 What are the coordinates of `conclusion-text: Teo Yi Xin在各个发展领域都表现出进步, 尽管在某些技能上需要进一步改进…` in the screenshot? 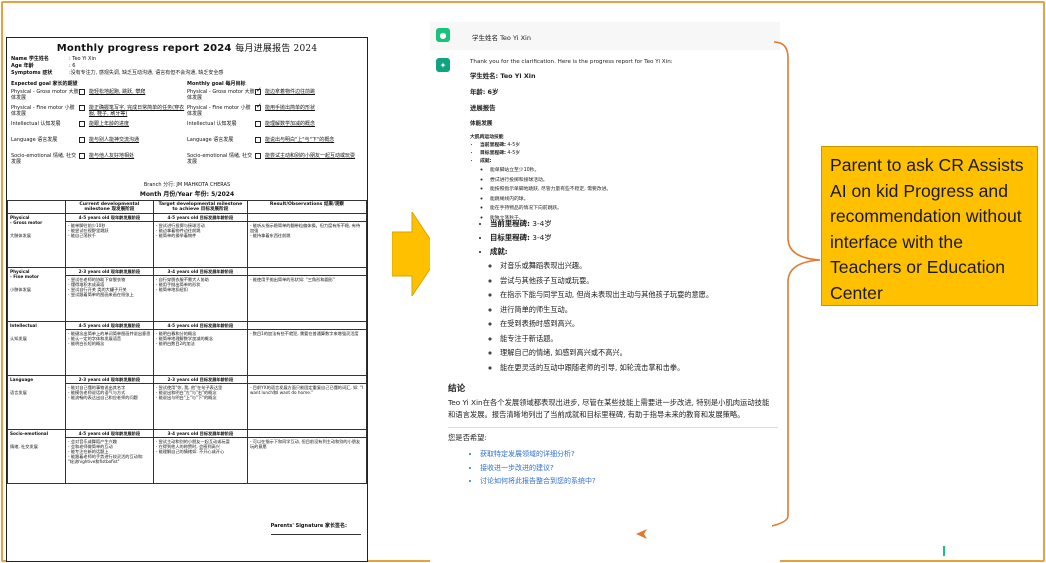 It's located at (609, 408).